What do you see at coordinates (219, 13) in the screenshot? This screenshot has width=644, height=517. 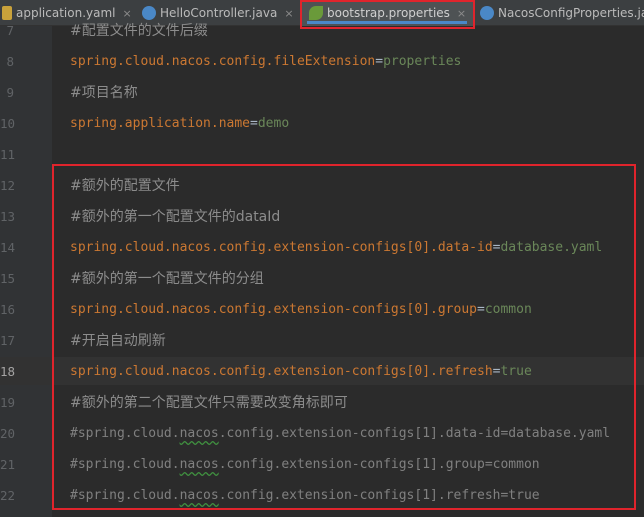 I see `tab-label: HelloController.java` at bounding box center [219, 13].